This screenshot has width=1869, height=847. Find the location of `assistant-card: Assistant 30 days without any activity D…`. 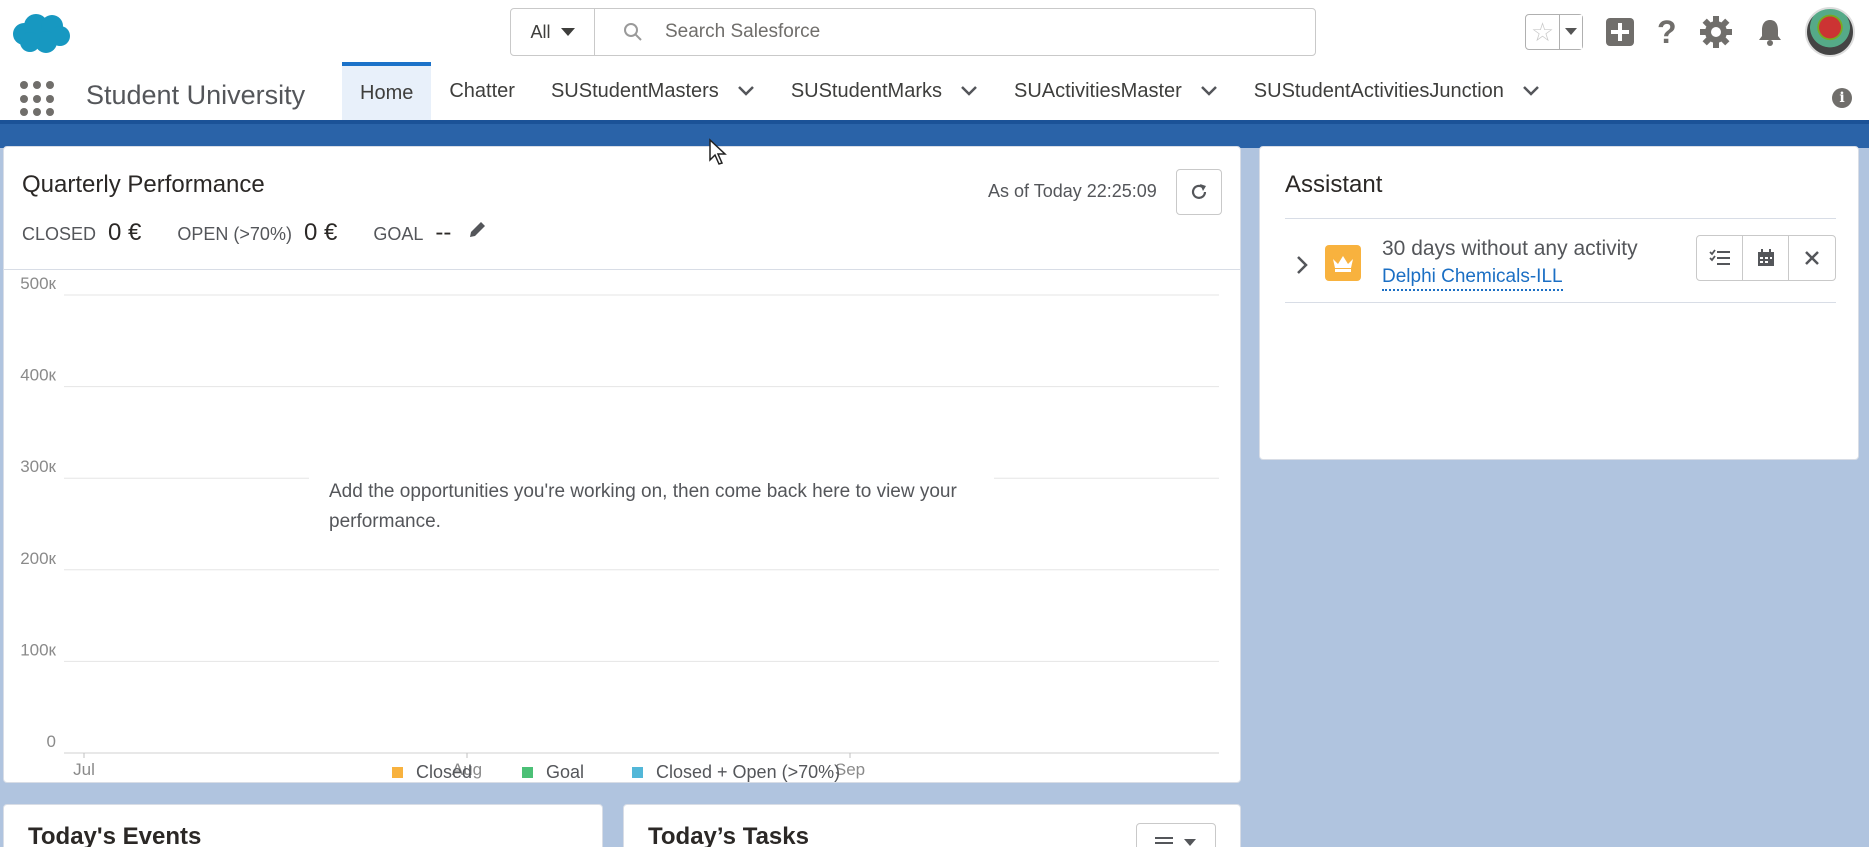

assistant-card: Assistant 30 days without any activity D… is located at coordinates (1559, 303).